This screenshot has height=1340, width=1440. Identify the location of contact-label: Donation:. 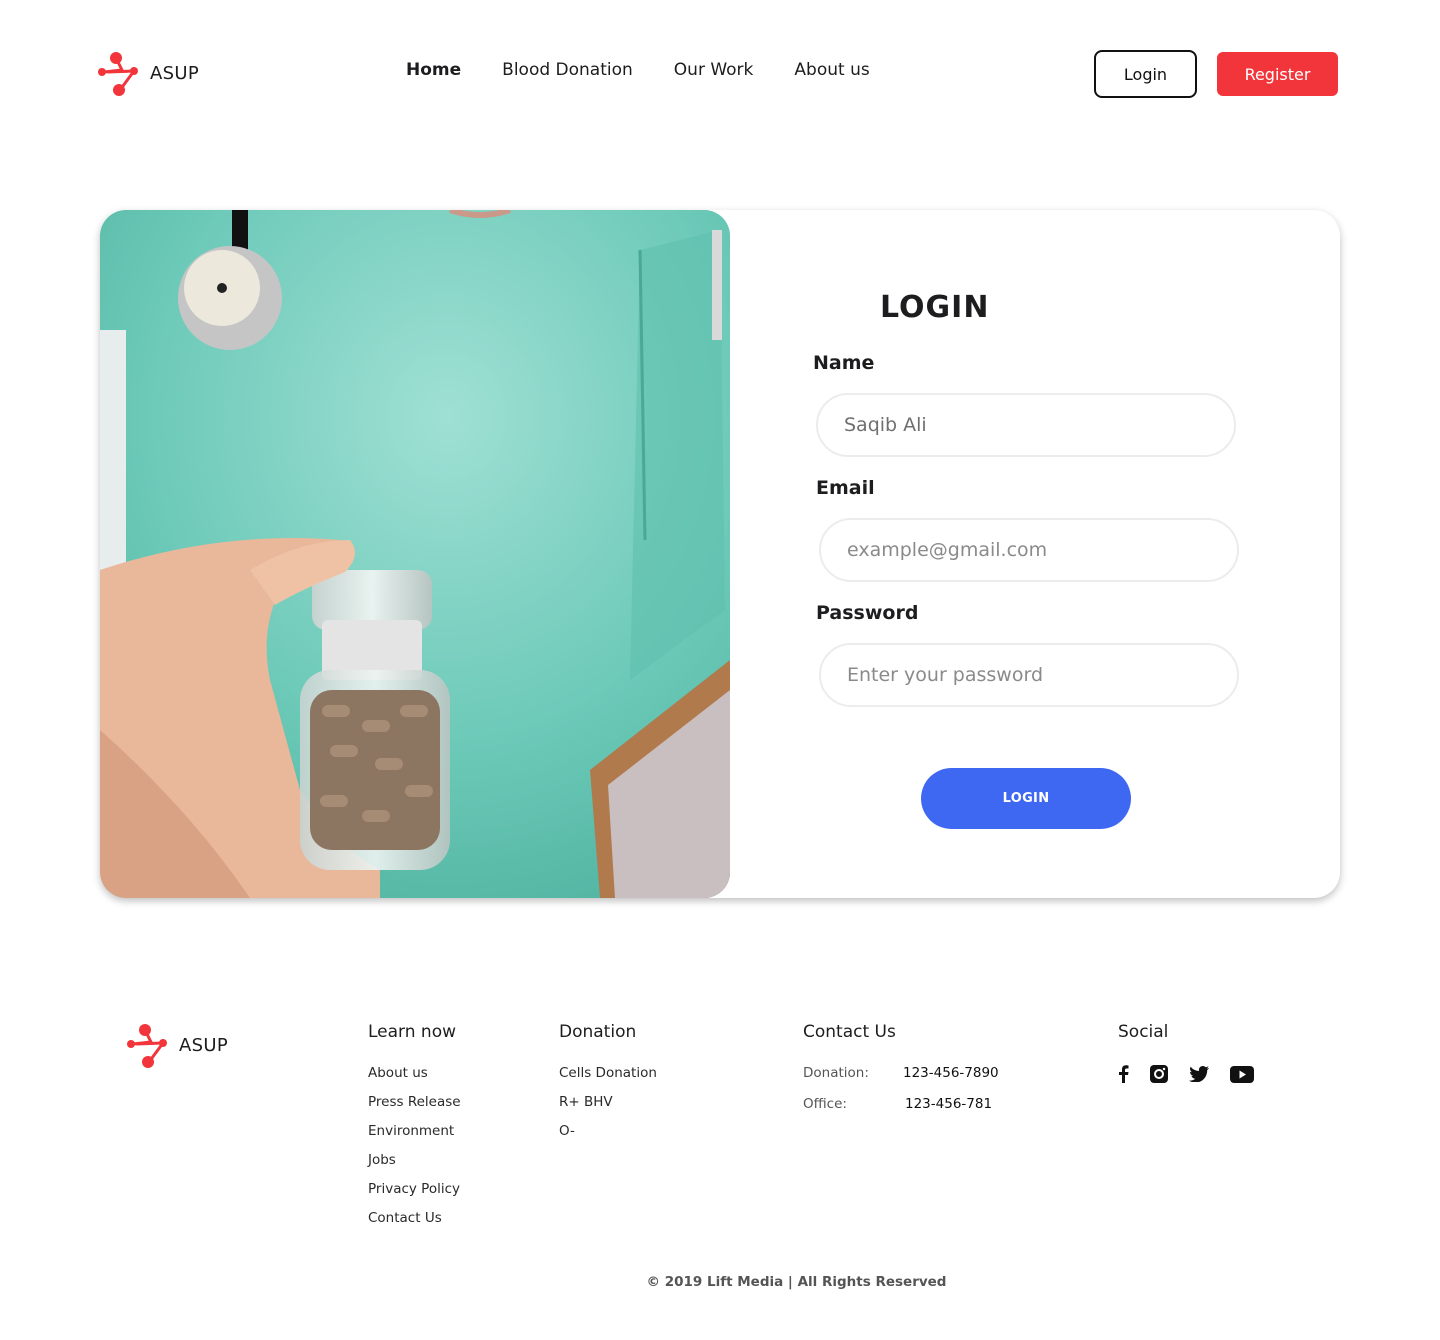
(836, 1073).